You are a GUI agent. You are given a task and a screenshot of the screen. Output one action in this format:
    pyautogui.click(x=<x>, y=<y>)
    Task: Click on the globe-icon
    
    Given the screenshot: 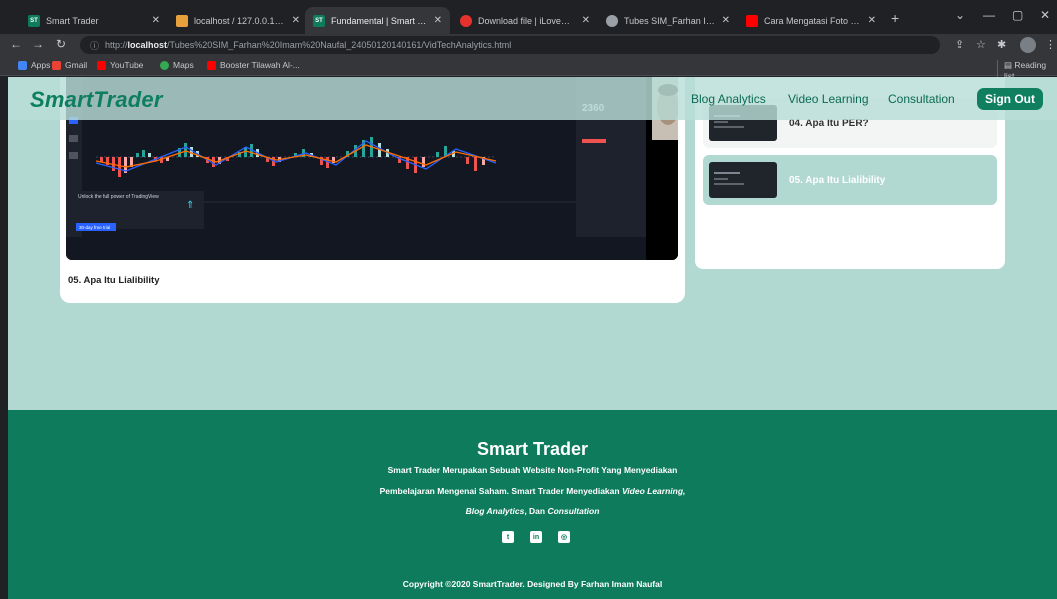 What is the action you would take?
    pyautogui.click(x=612, y=20)
    